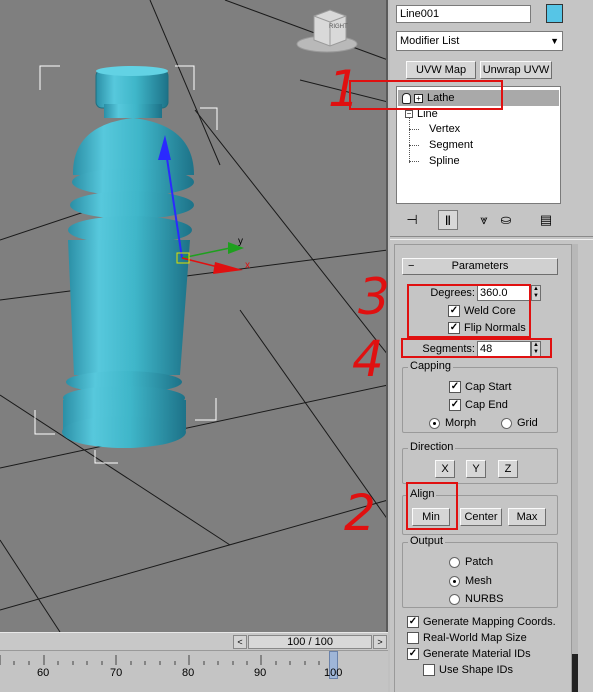 This screenshot has width=593, height=692. What do you see at coordinates (338, 27) in the screenshot?
I see `viewcube-face-label: RIGHT` at bounding box center [338, 27].